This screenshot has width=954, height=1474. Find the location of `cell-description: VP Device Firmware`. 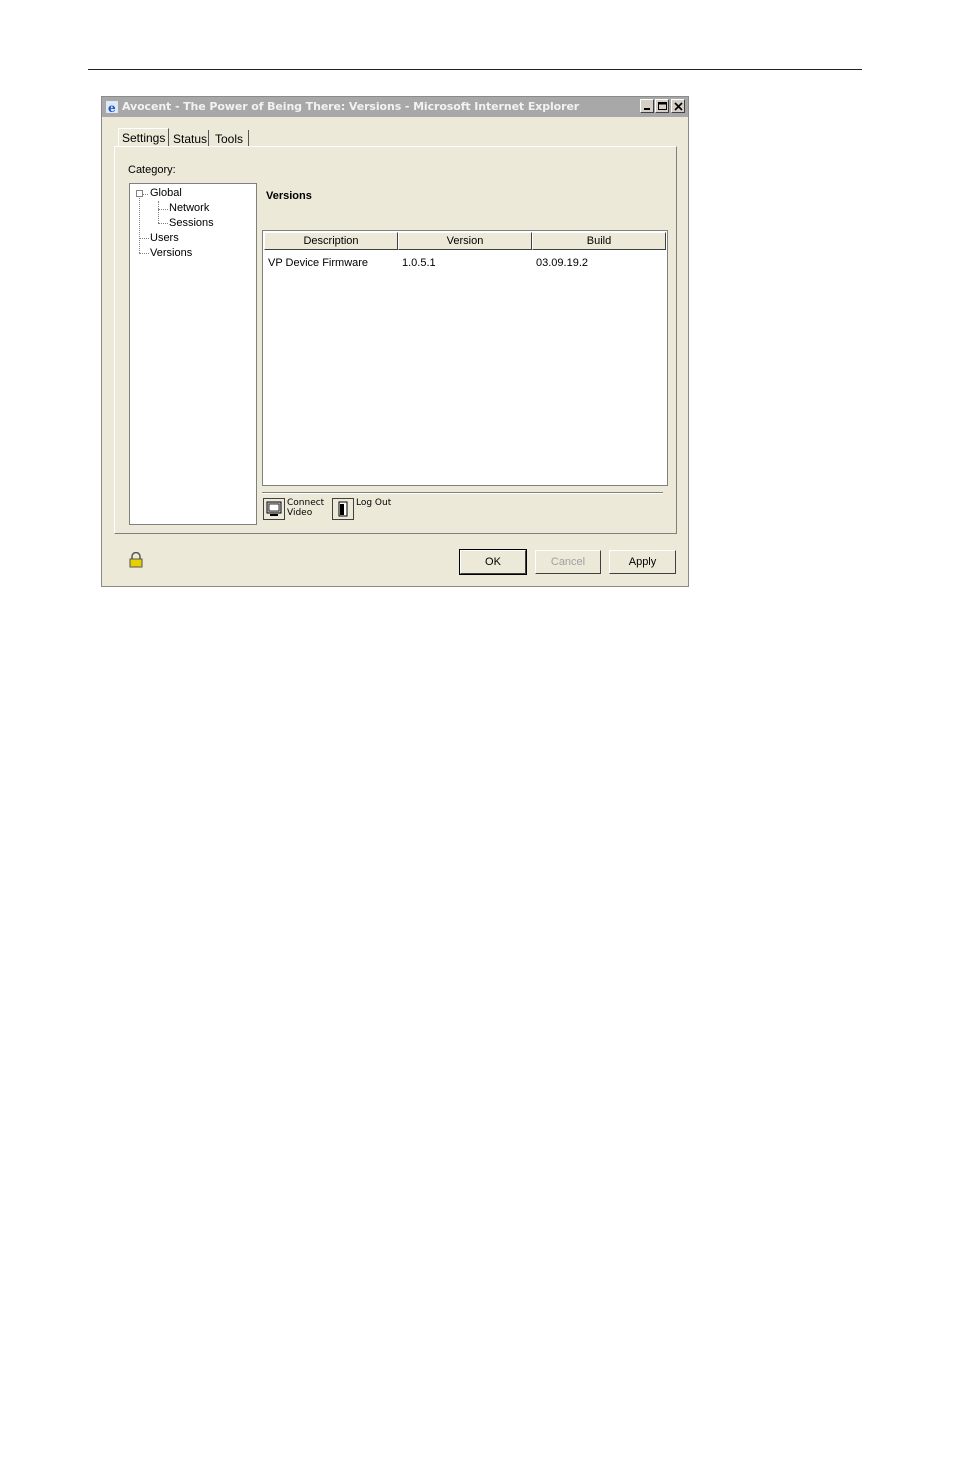

cell-description: VP Device Firmware is located at coordinates (318, 263).